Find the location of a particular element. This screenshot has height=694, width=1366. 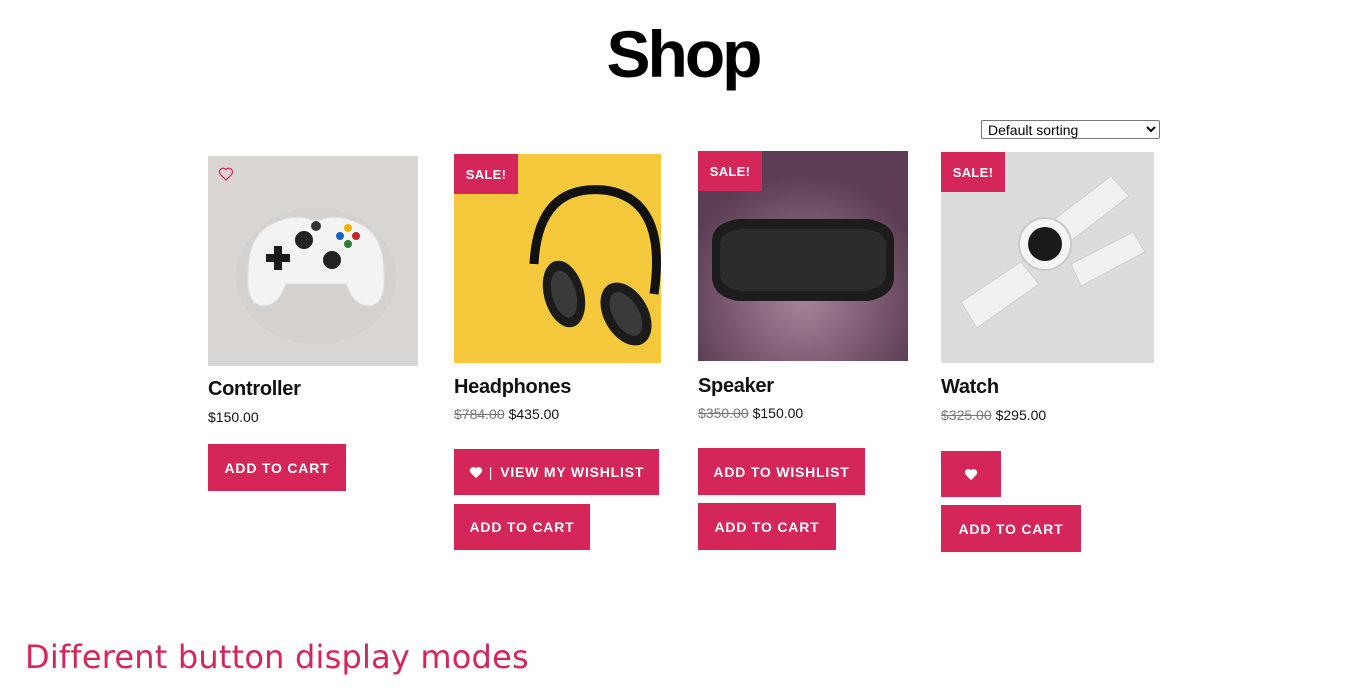

product-price: $150.00 is located at coordinates (233, 417).